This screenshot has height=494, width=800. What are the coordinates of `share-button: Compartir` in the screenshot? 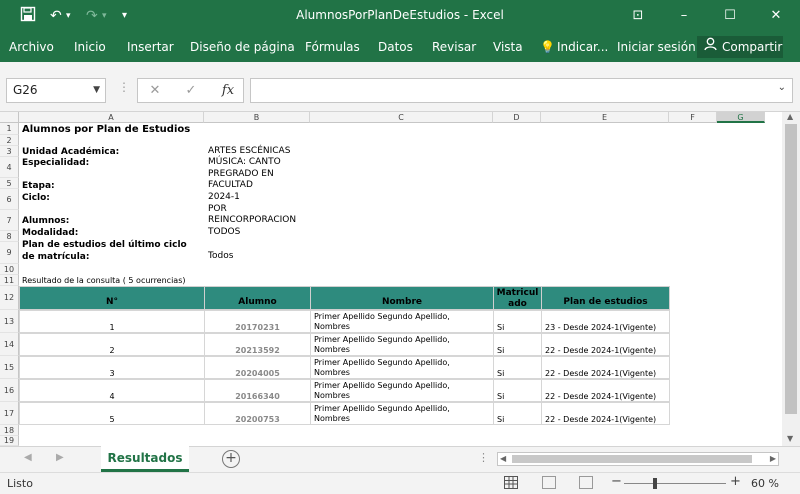 It's located at (740, 47).